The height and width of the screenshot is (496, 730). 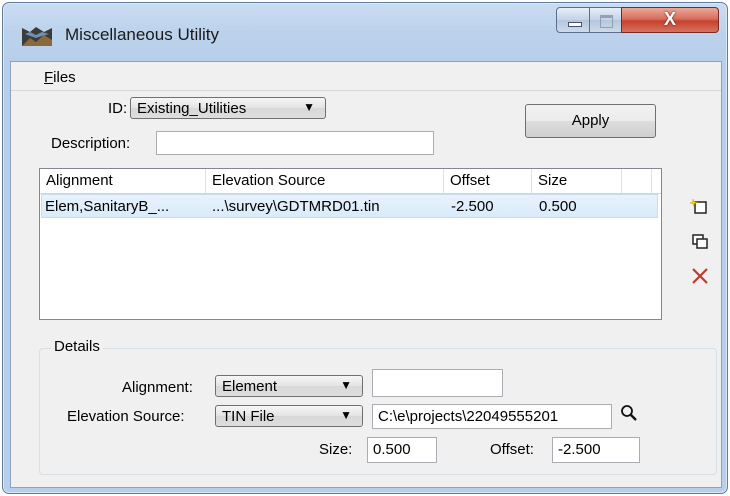 I want to click on elevation-path-input: C:\e\projects\22049555201, so click(x=492, y=416).